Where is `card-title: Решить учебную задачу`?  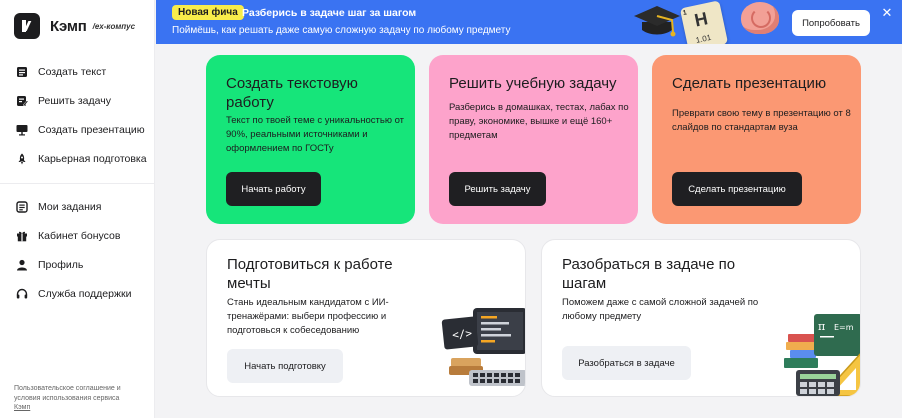
card-title: Решить учебную задачу is located at coordinates (533, 83).